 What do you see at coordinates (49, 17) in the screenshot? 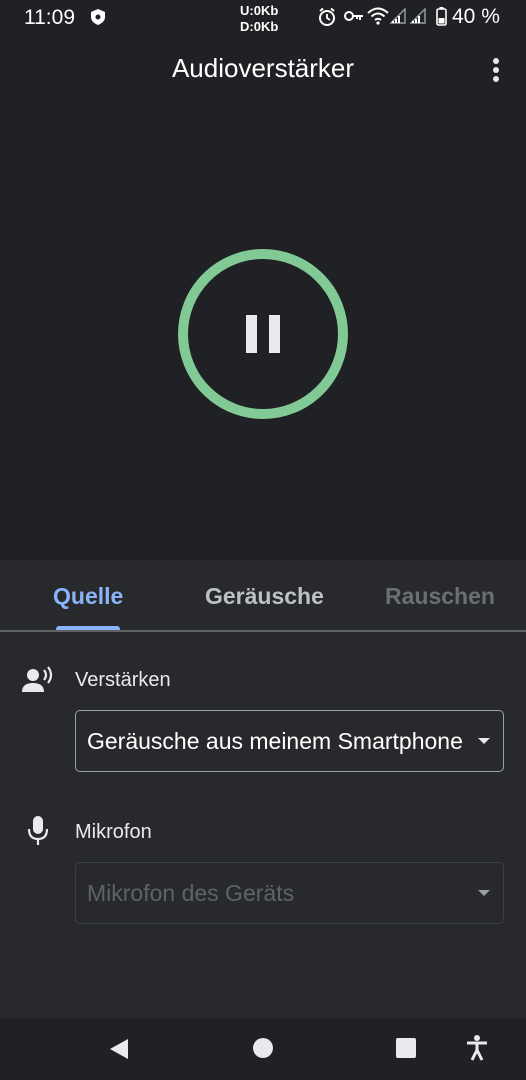
I see `status-time: 11:09` at bounding box center [49, 17].